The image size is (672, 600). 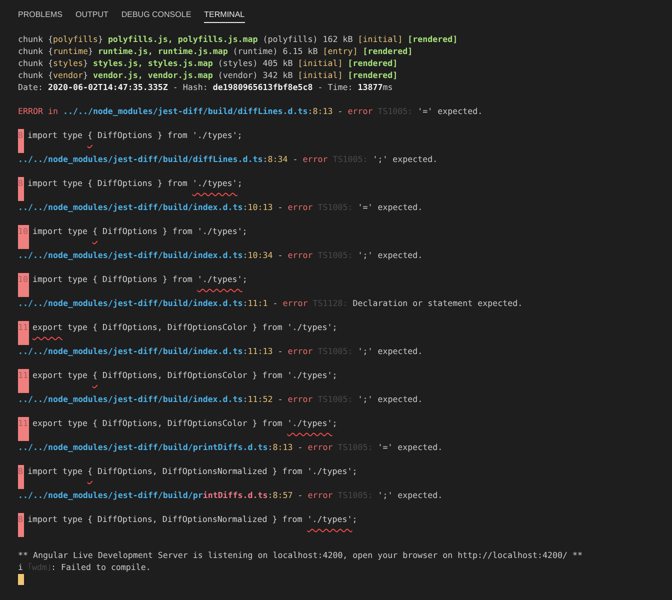 I want to click on terminal-line: Date: 2020-06-02T14:47:35.335Z - Hash: de1980965613fbf8e5c8 - Time: 13877ms, so click(x=206, y=87).